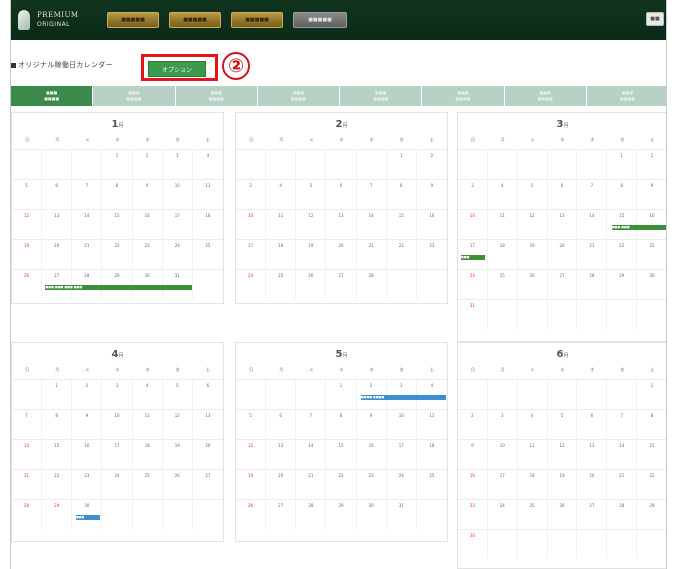 This screenshot has width=675, height=569. I want to click on nav-button-2: ■■■■■, so click(195, 20).